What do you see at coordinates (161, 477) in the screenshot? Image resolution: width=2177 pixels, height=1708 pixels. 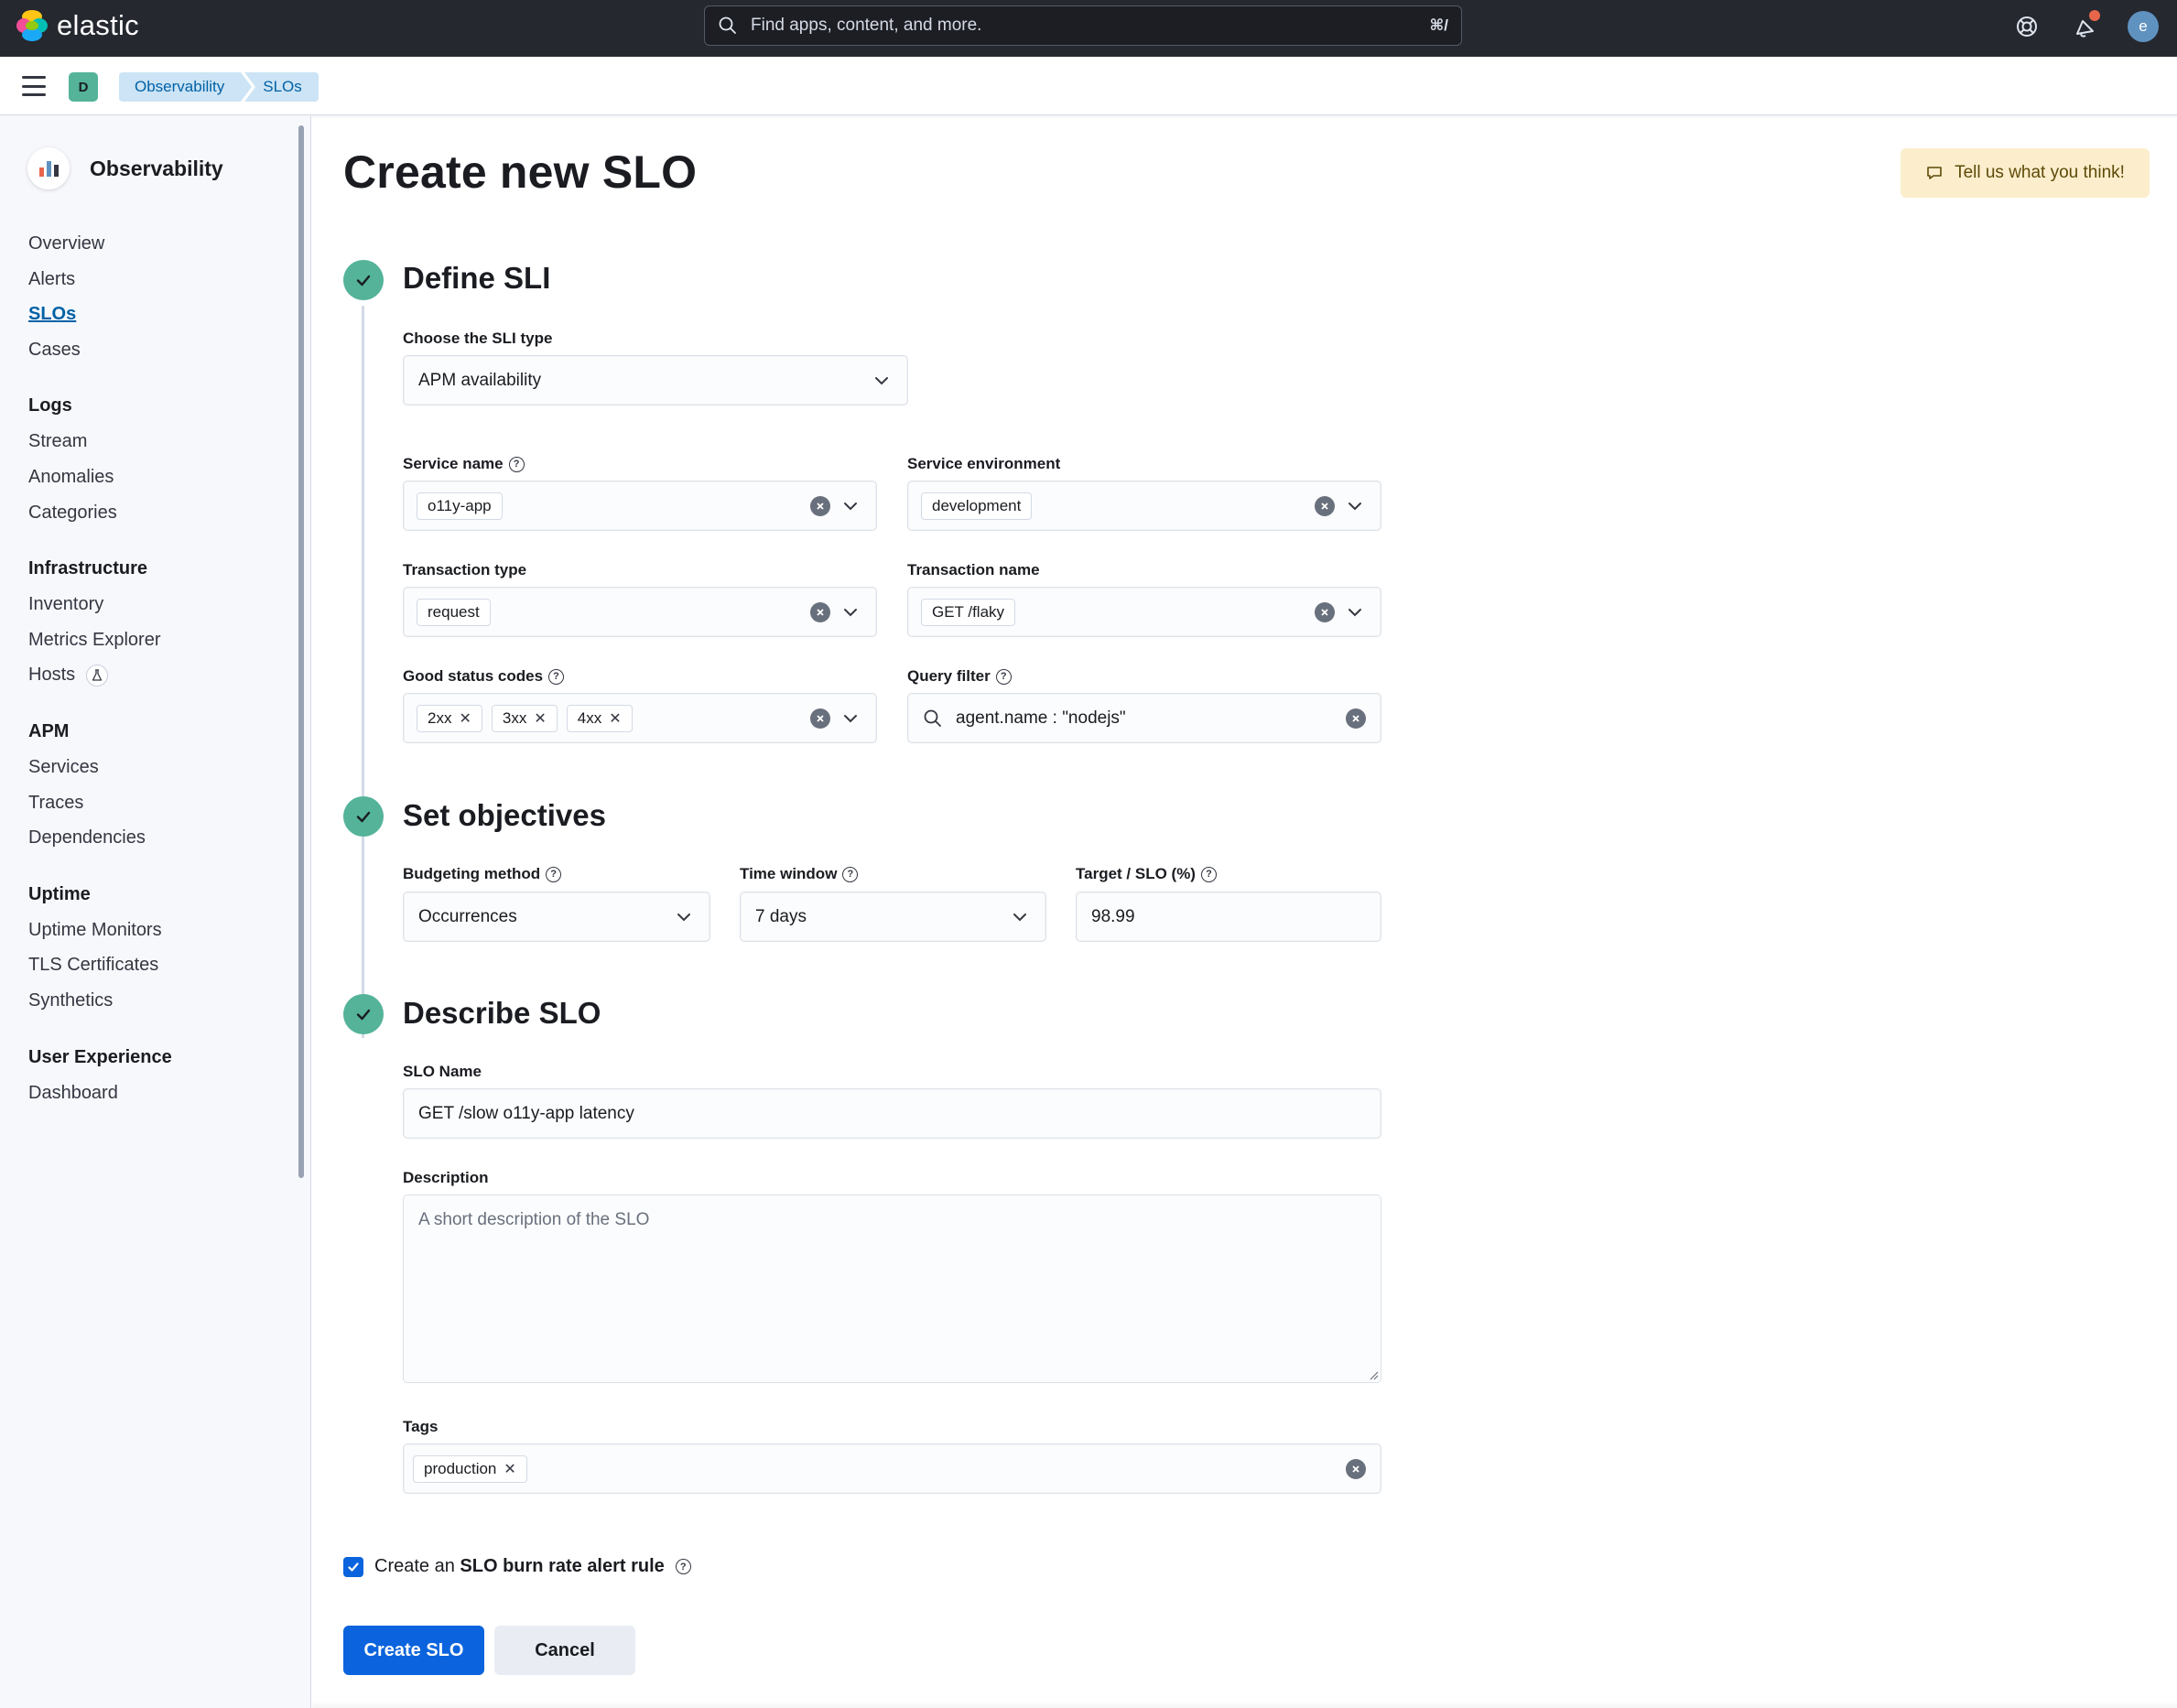 I see `sidebar-item-anomalies: Anomalies` at bounding box center [161, 477].